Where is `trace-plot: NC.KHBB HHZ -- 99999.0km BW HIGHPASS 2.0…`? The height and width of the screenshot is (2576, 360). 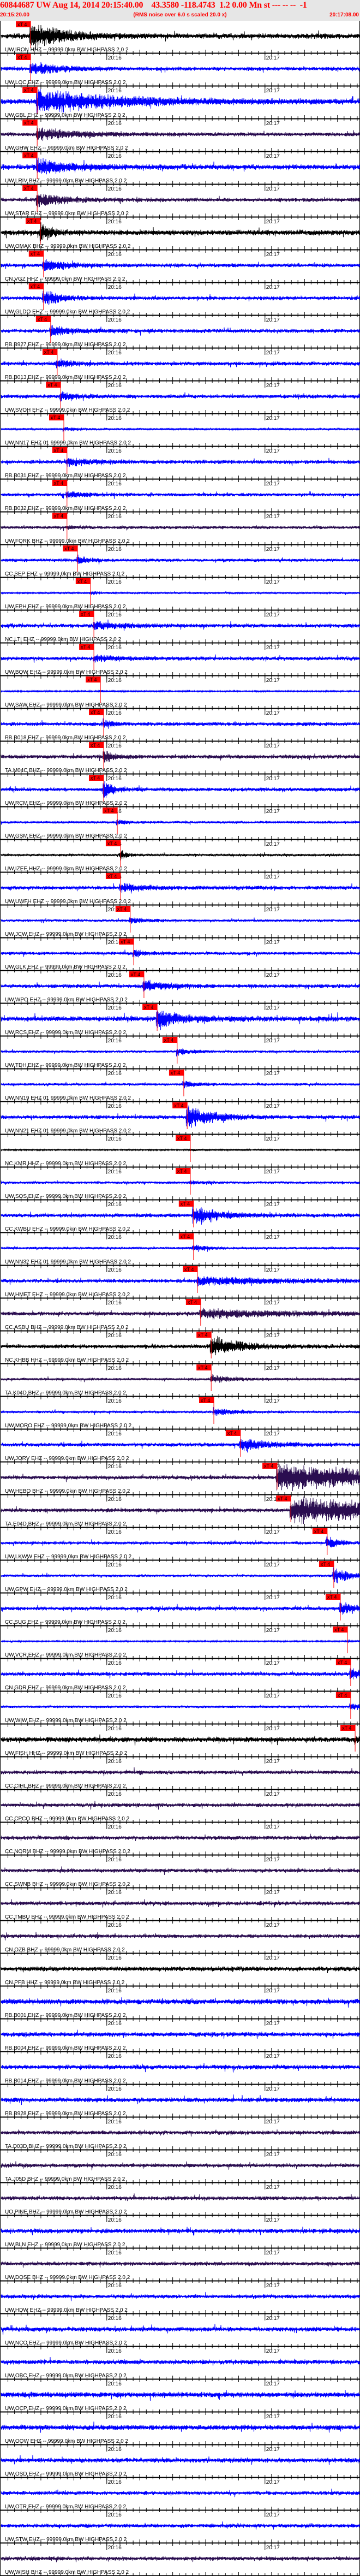 trace-plot: NC.KHBB HHZ -- 99999.0km BW HIGHPASS 2.0… is located at coordinates (180, 1351).